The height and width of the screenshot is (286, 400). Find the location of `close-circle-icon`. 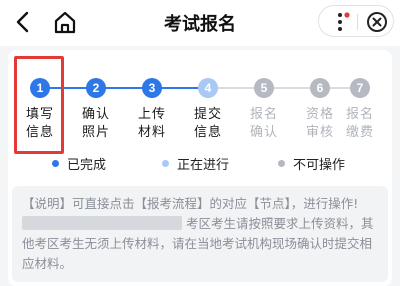

close-circle-icon is located at coordinates (377, 22).